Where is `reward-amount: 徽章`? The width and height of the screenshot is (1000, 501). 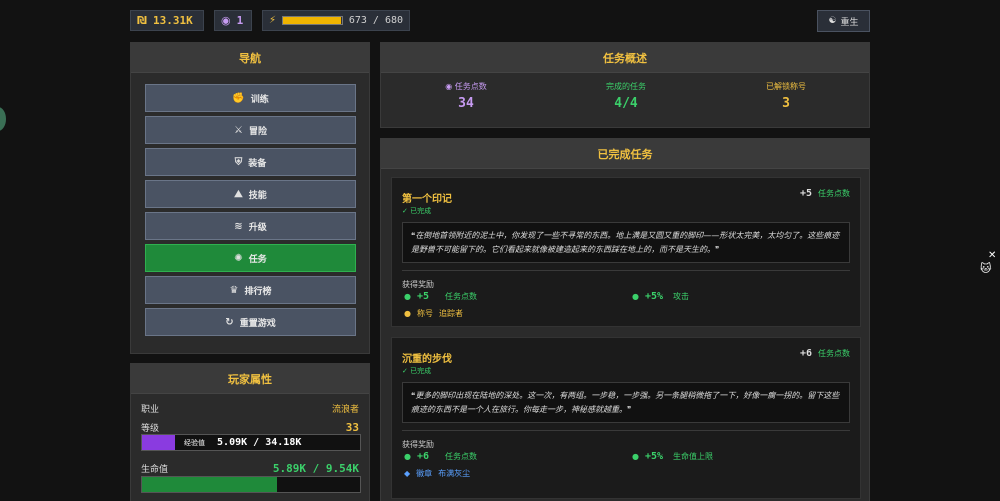
reward-amount: 徽章 is located at coordinates (424, 473).